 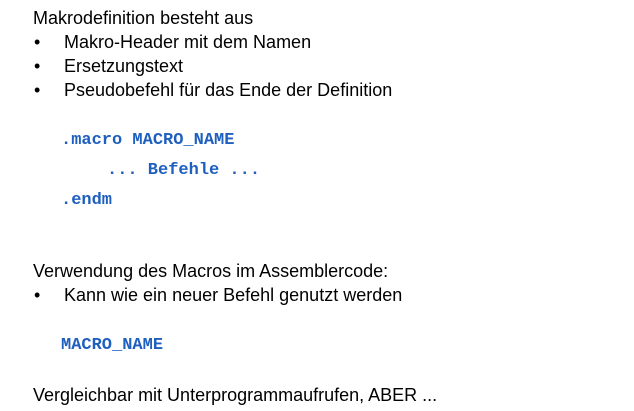 I want to click on definition-heading: Makrodefinition besteht aus, so click(x=143, y=18).